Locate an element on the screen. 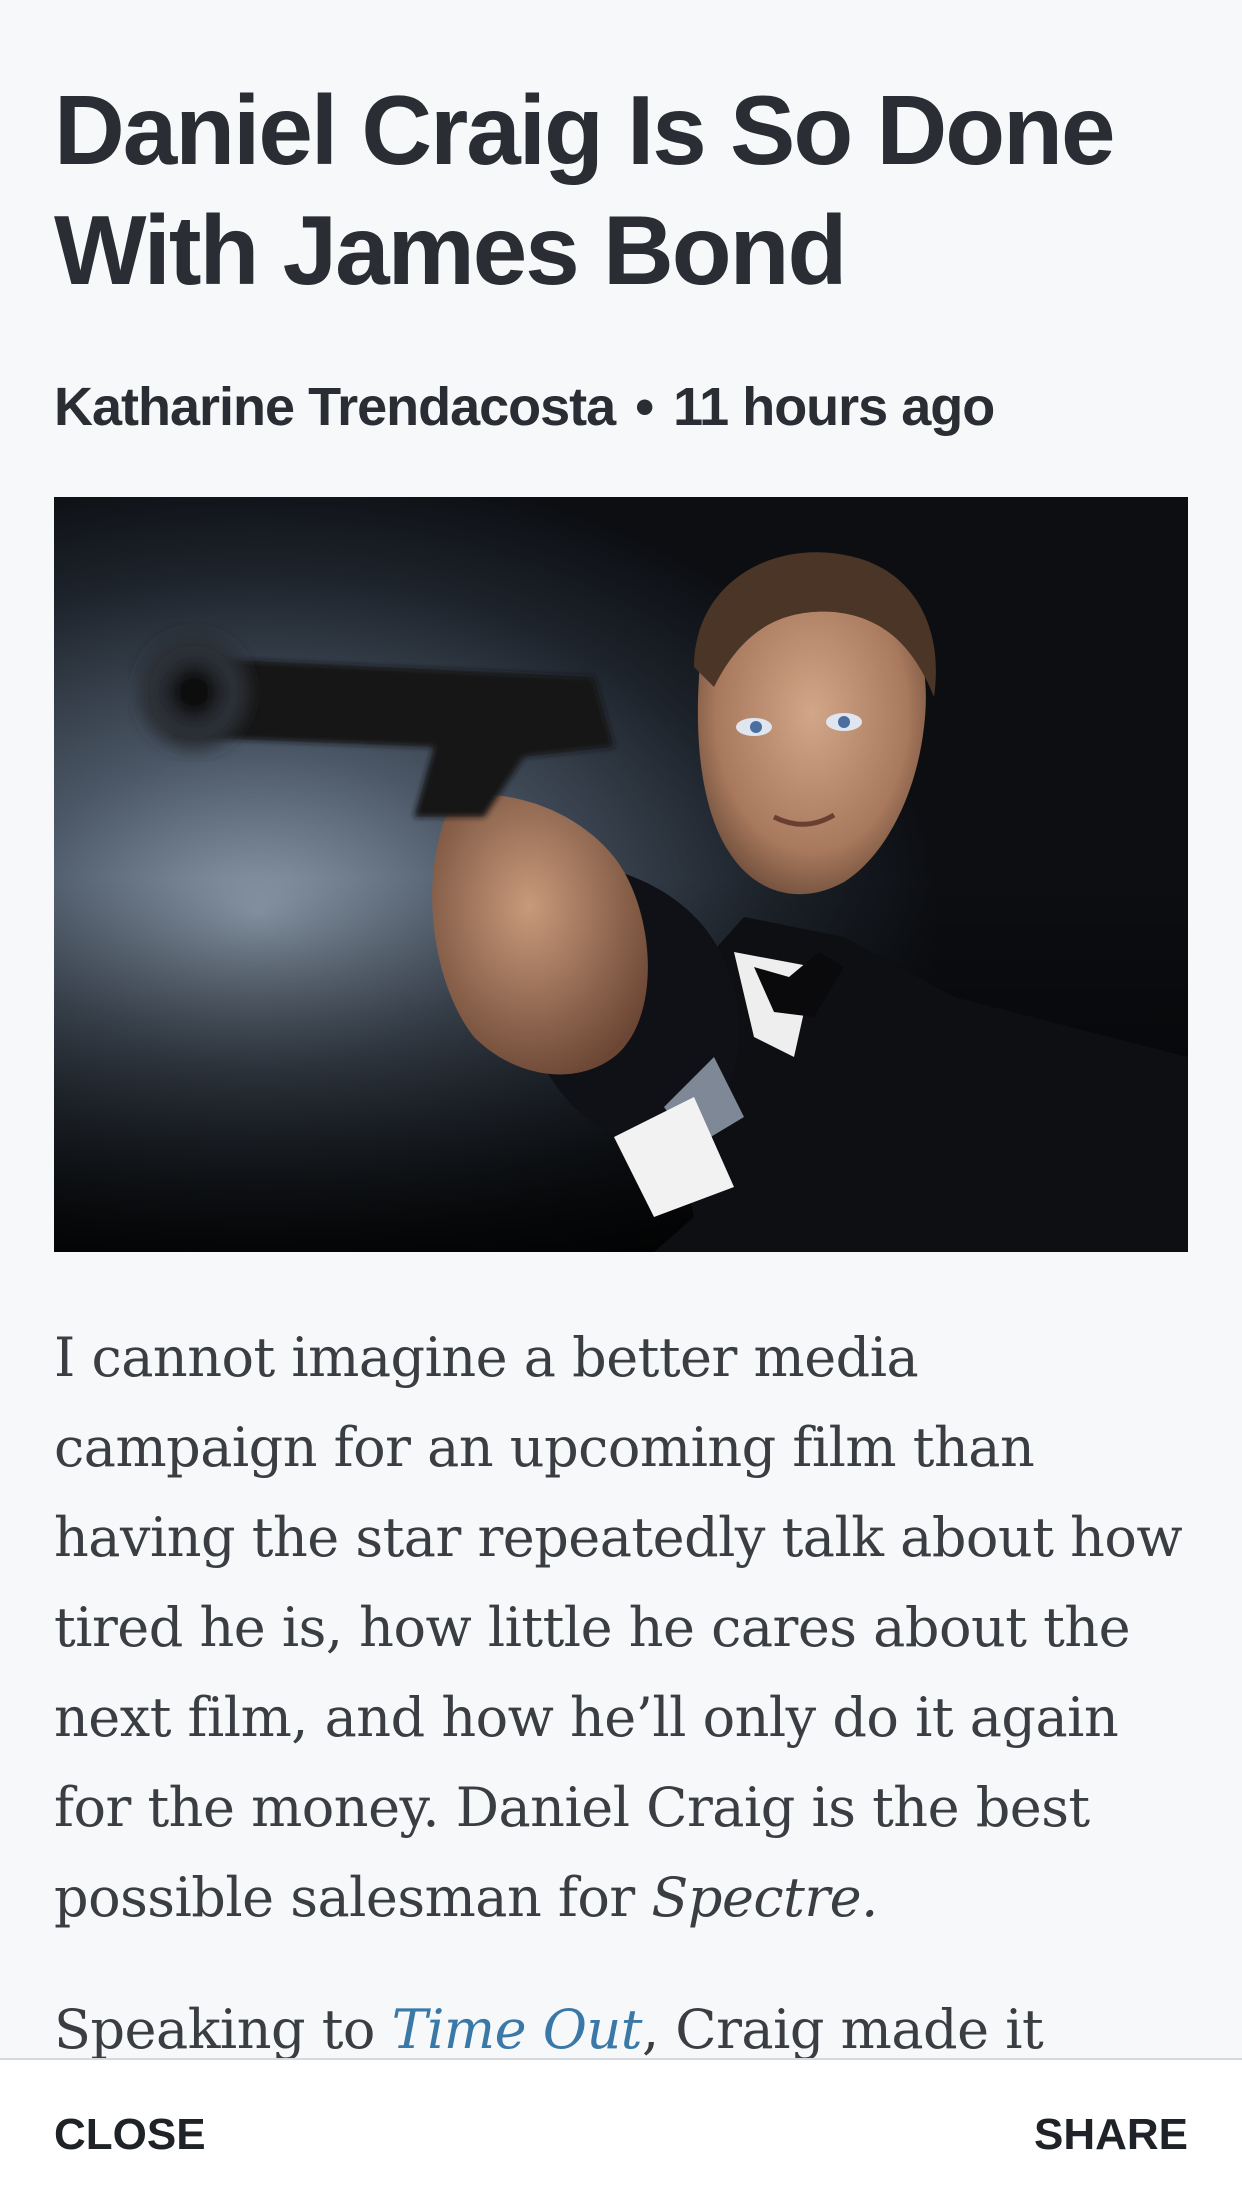  share-button: SHARE is located at coordinates (1111, 2135).